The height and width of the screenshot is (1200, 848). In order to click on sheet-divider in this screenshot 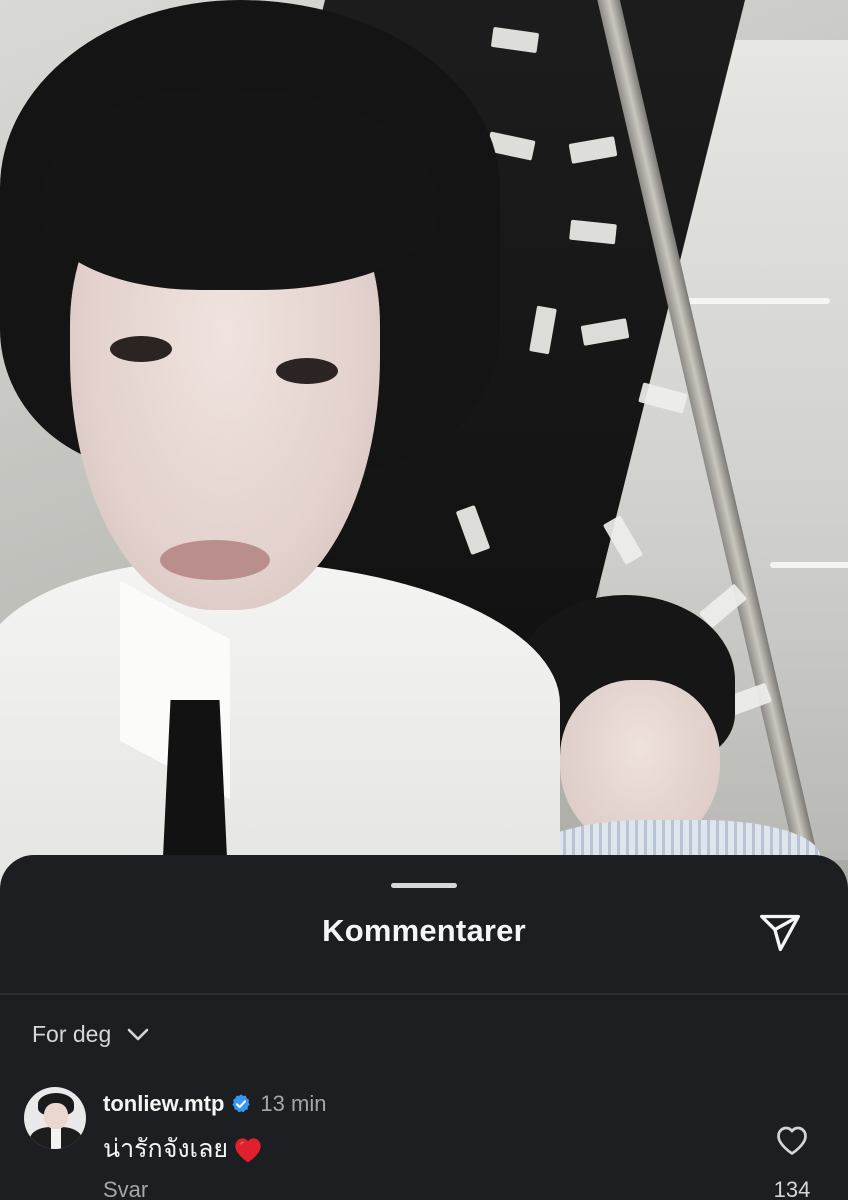, I will do `click(424, 994)`.